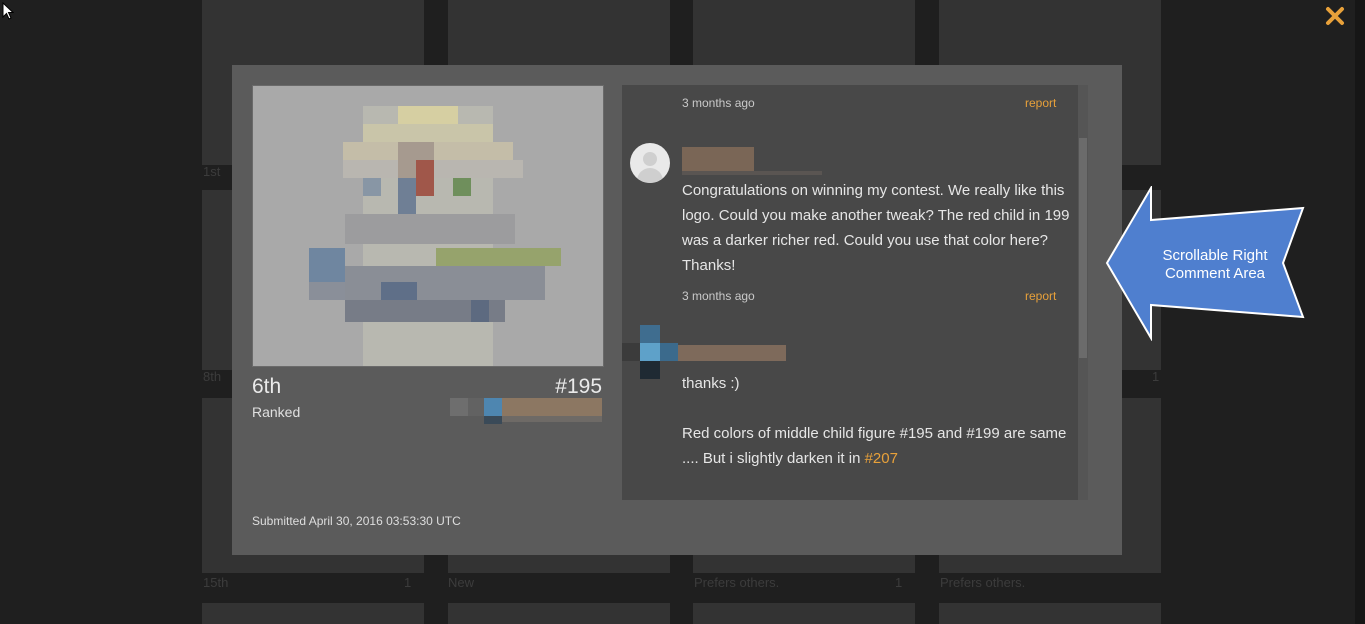  What do you see at coordinates (8, 11) in the screenshot?
I see `mouse-cursor-icon` at bounding box center [8, 11].